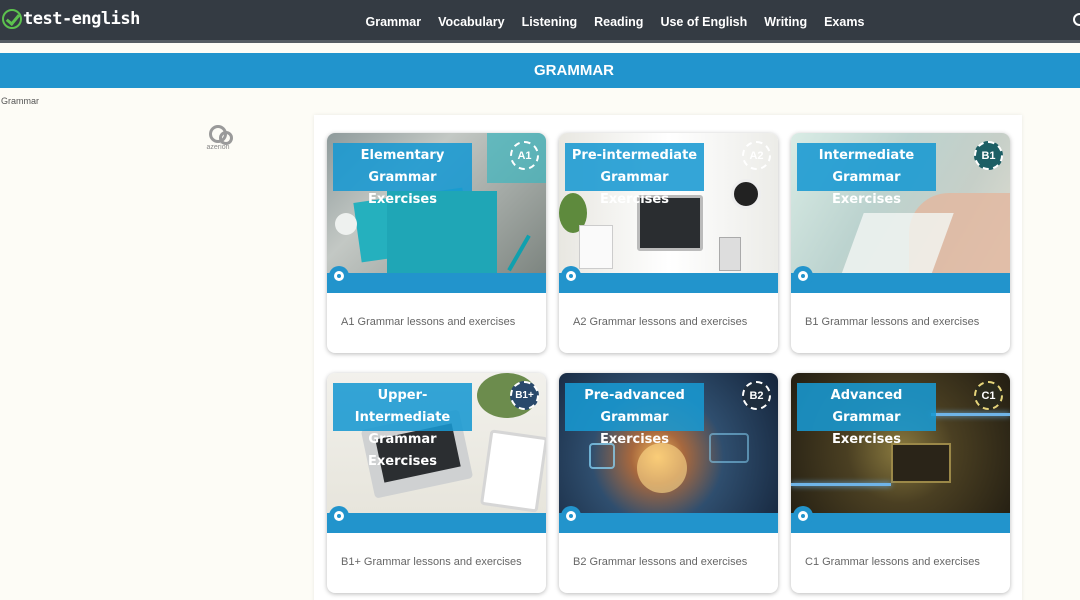 This screenshot has height=600, width=1080. I want to click on nav-item-exams: Exams, so click(844, 22).